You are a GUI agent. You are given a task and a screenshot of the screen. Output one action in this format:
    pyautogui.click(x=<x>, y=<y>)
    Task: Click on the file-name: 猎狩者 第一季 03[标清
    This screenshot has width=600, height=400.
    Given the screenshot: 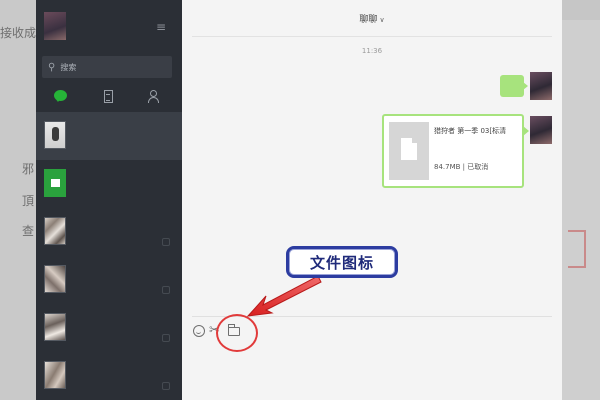 What is the action you would take?
    pyautogui.click(x=470, y=131)
    